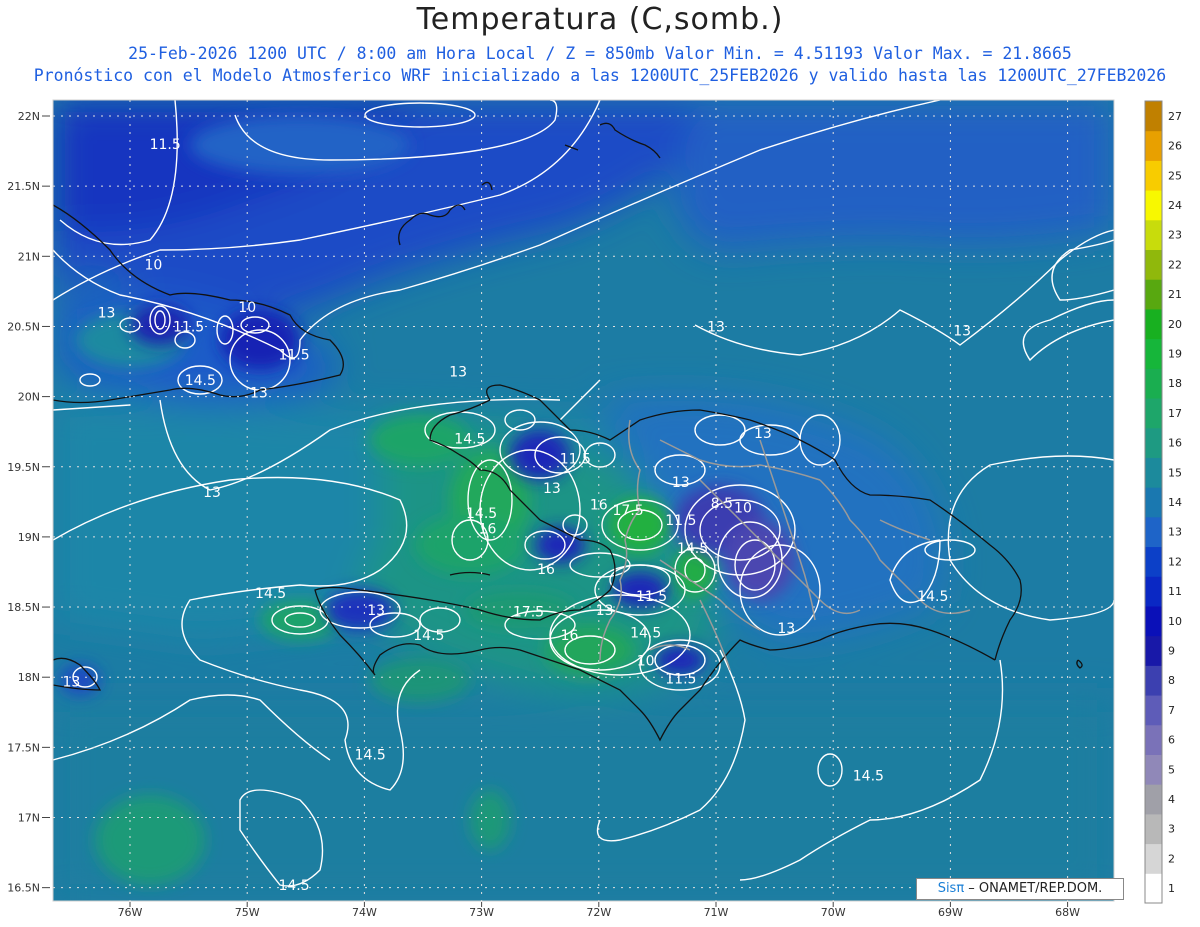 This screenshot has width=1200, height=927. Describe the element at coordinates (1067, 912) in the screenshot. I see `lon-tick-label: 68W` at that location.